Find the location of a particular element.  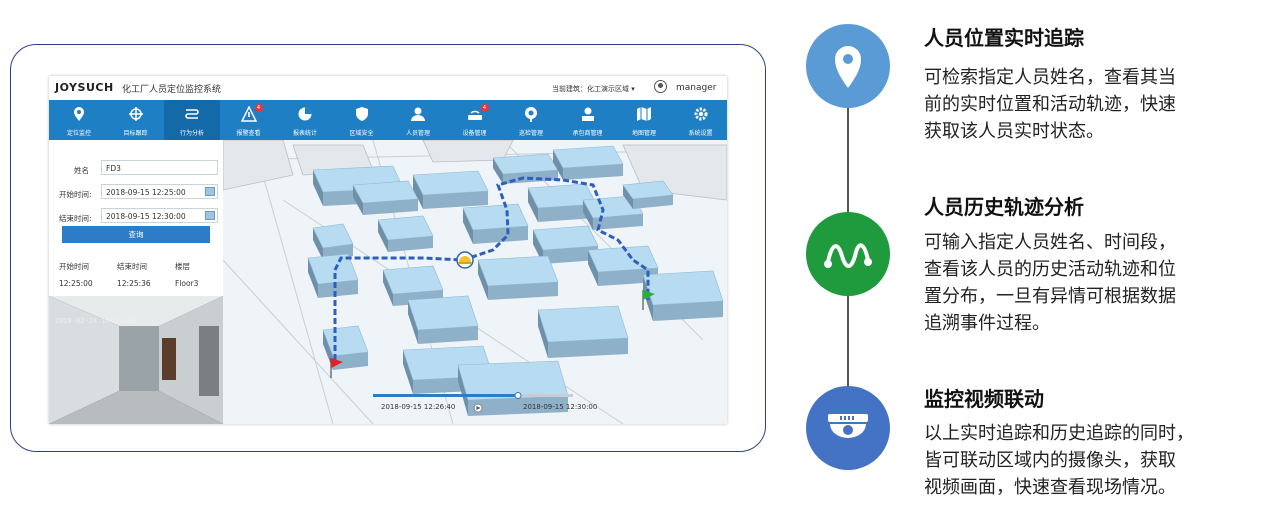

desc-line: 皆可联动区域内的摄像头，获取 is located at coordinates (1050, 460).